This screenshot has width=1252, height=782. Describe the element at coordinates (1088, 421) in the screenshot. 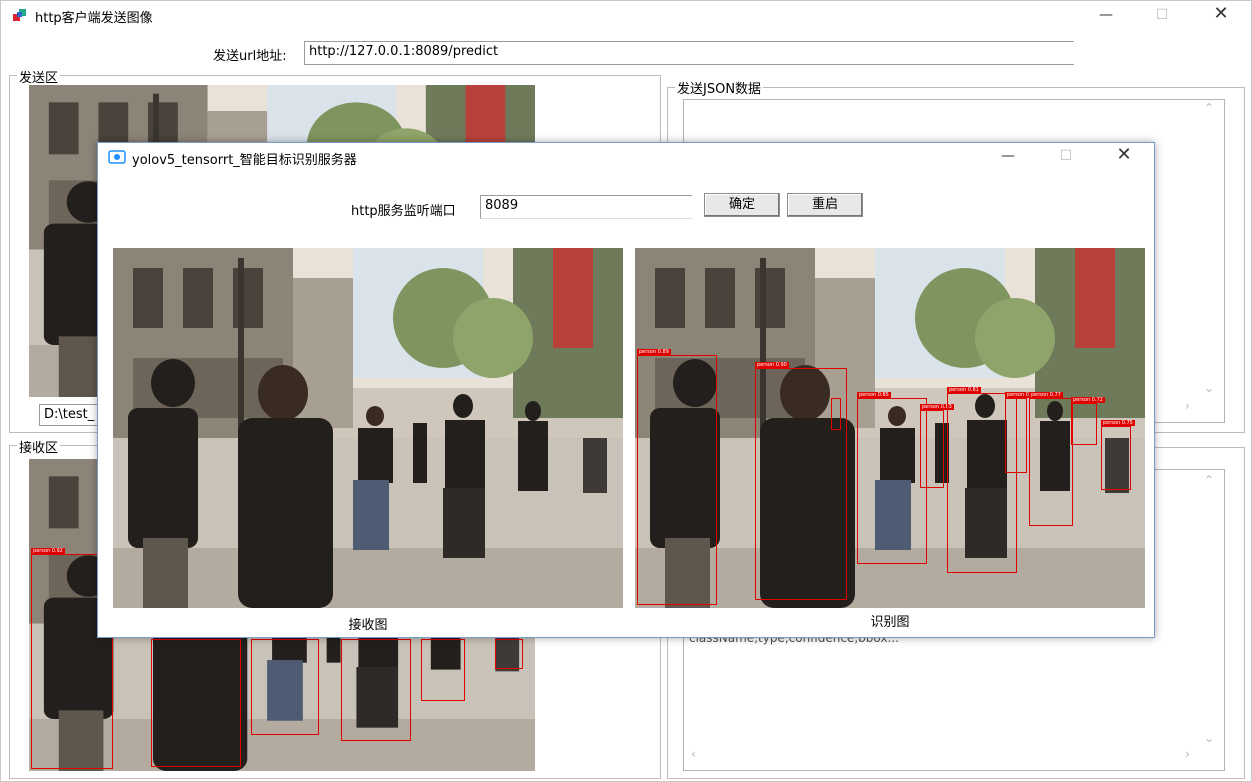

I see `detection-box: person 0.72` at that location.